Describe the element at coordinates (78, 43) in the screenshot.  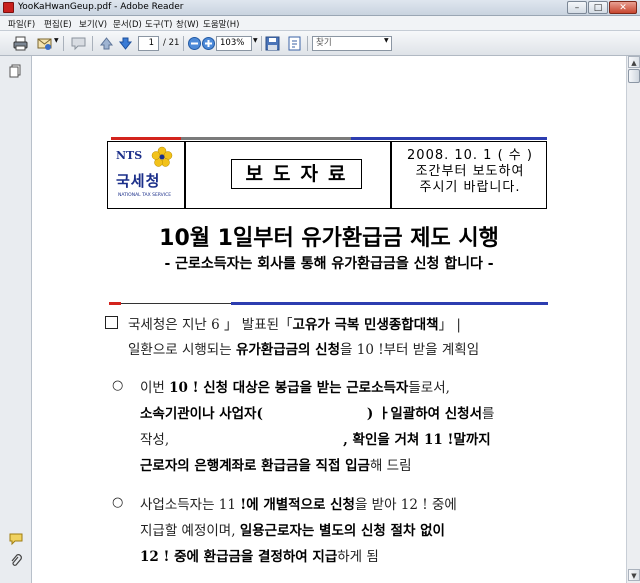
I see `comment-icon` at that location.